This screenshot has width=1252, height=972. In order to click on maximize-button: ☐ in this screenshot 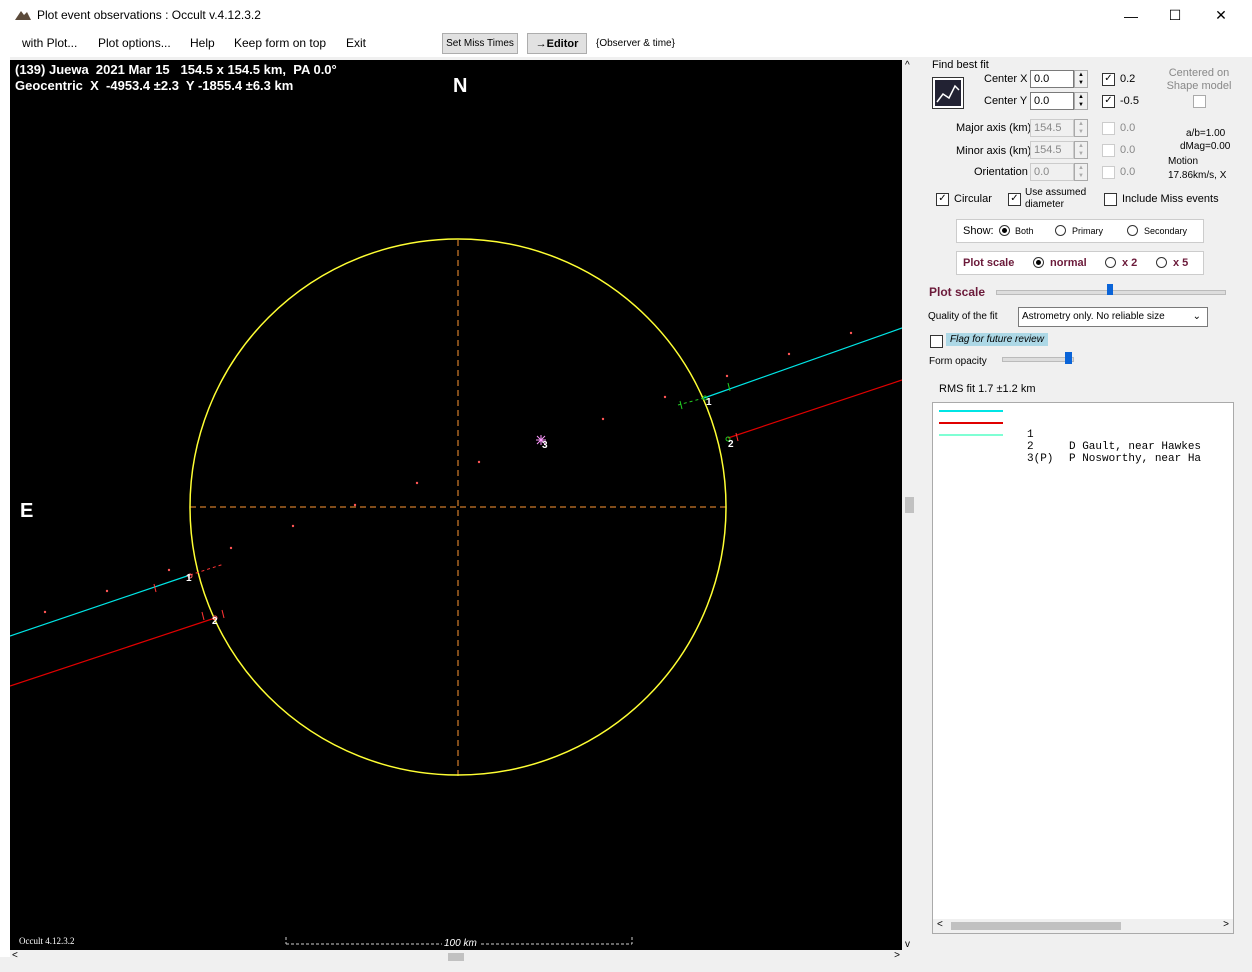, I will do `click(1175, 15)`.